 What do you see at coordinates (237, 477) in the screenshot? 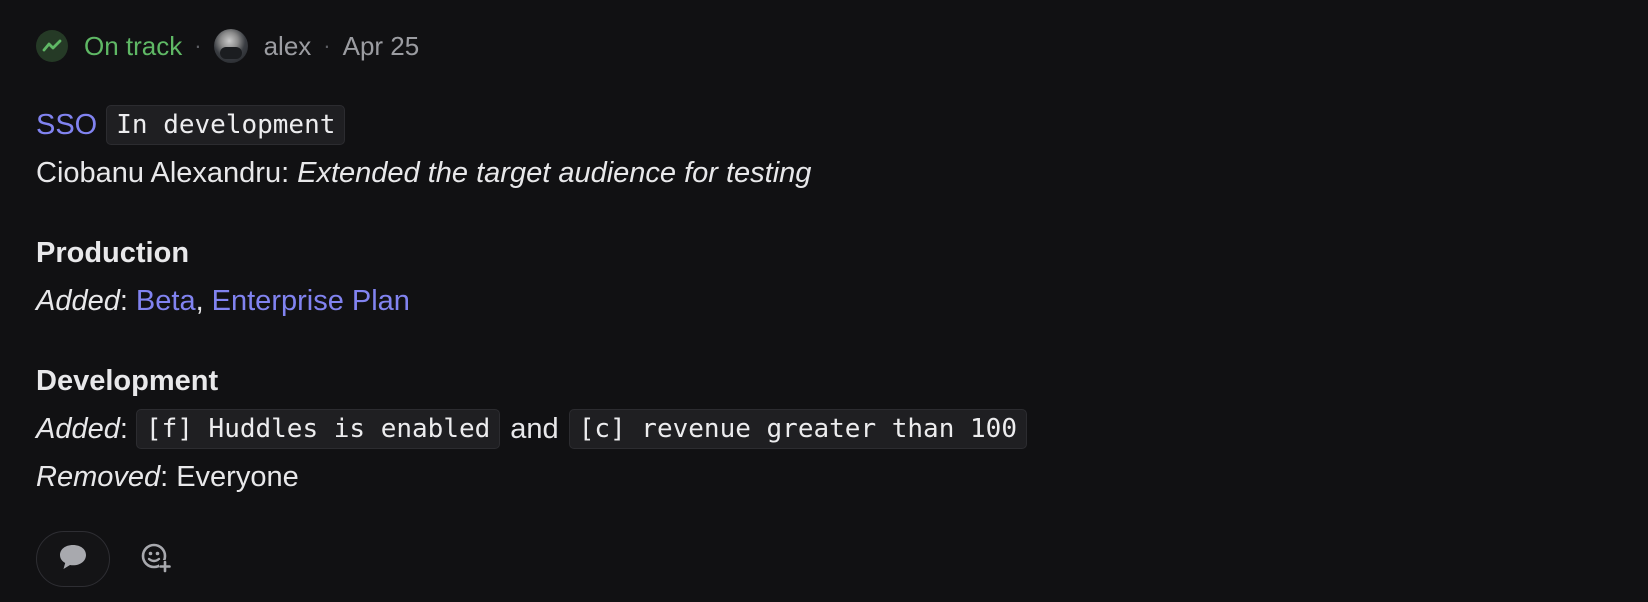
I see `removed-value: Everyone` at bounding box center [237, 477].